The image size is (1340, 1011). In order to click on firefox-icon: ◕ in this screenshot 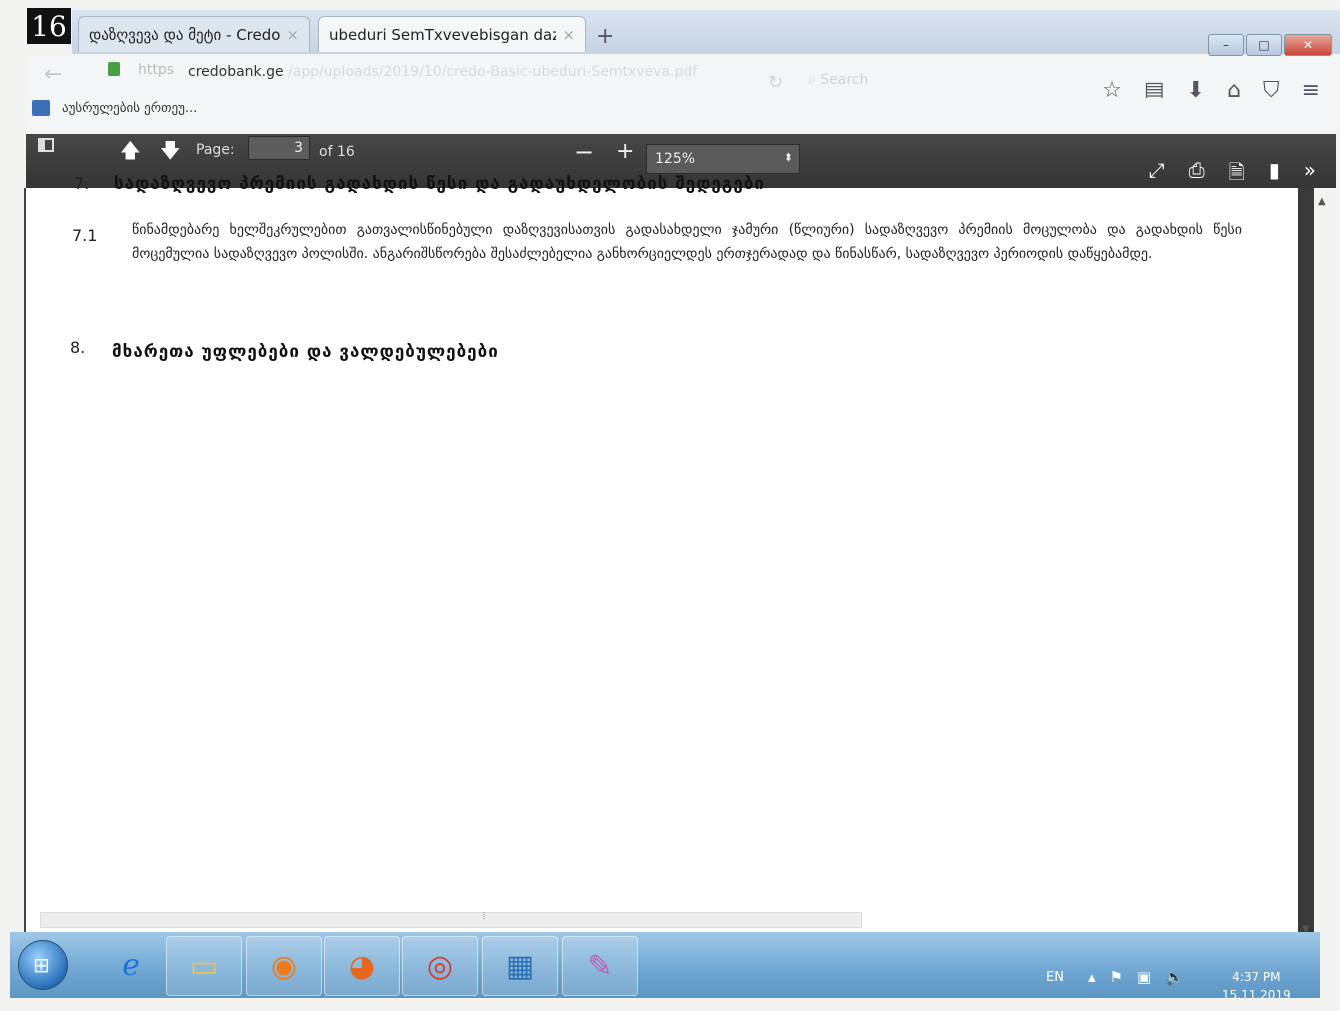, I will do `click(362, 966)`.